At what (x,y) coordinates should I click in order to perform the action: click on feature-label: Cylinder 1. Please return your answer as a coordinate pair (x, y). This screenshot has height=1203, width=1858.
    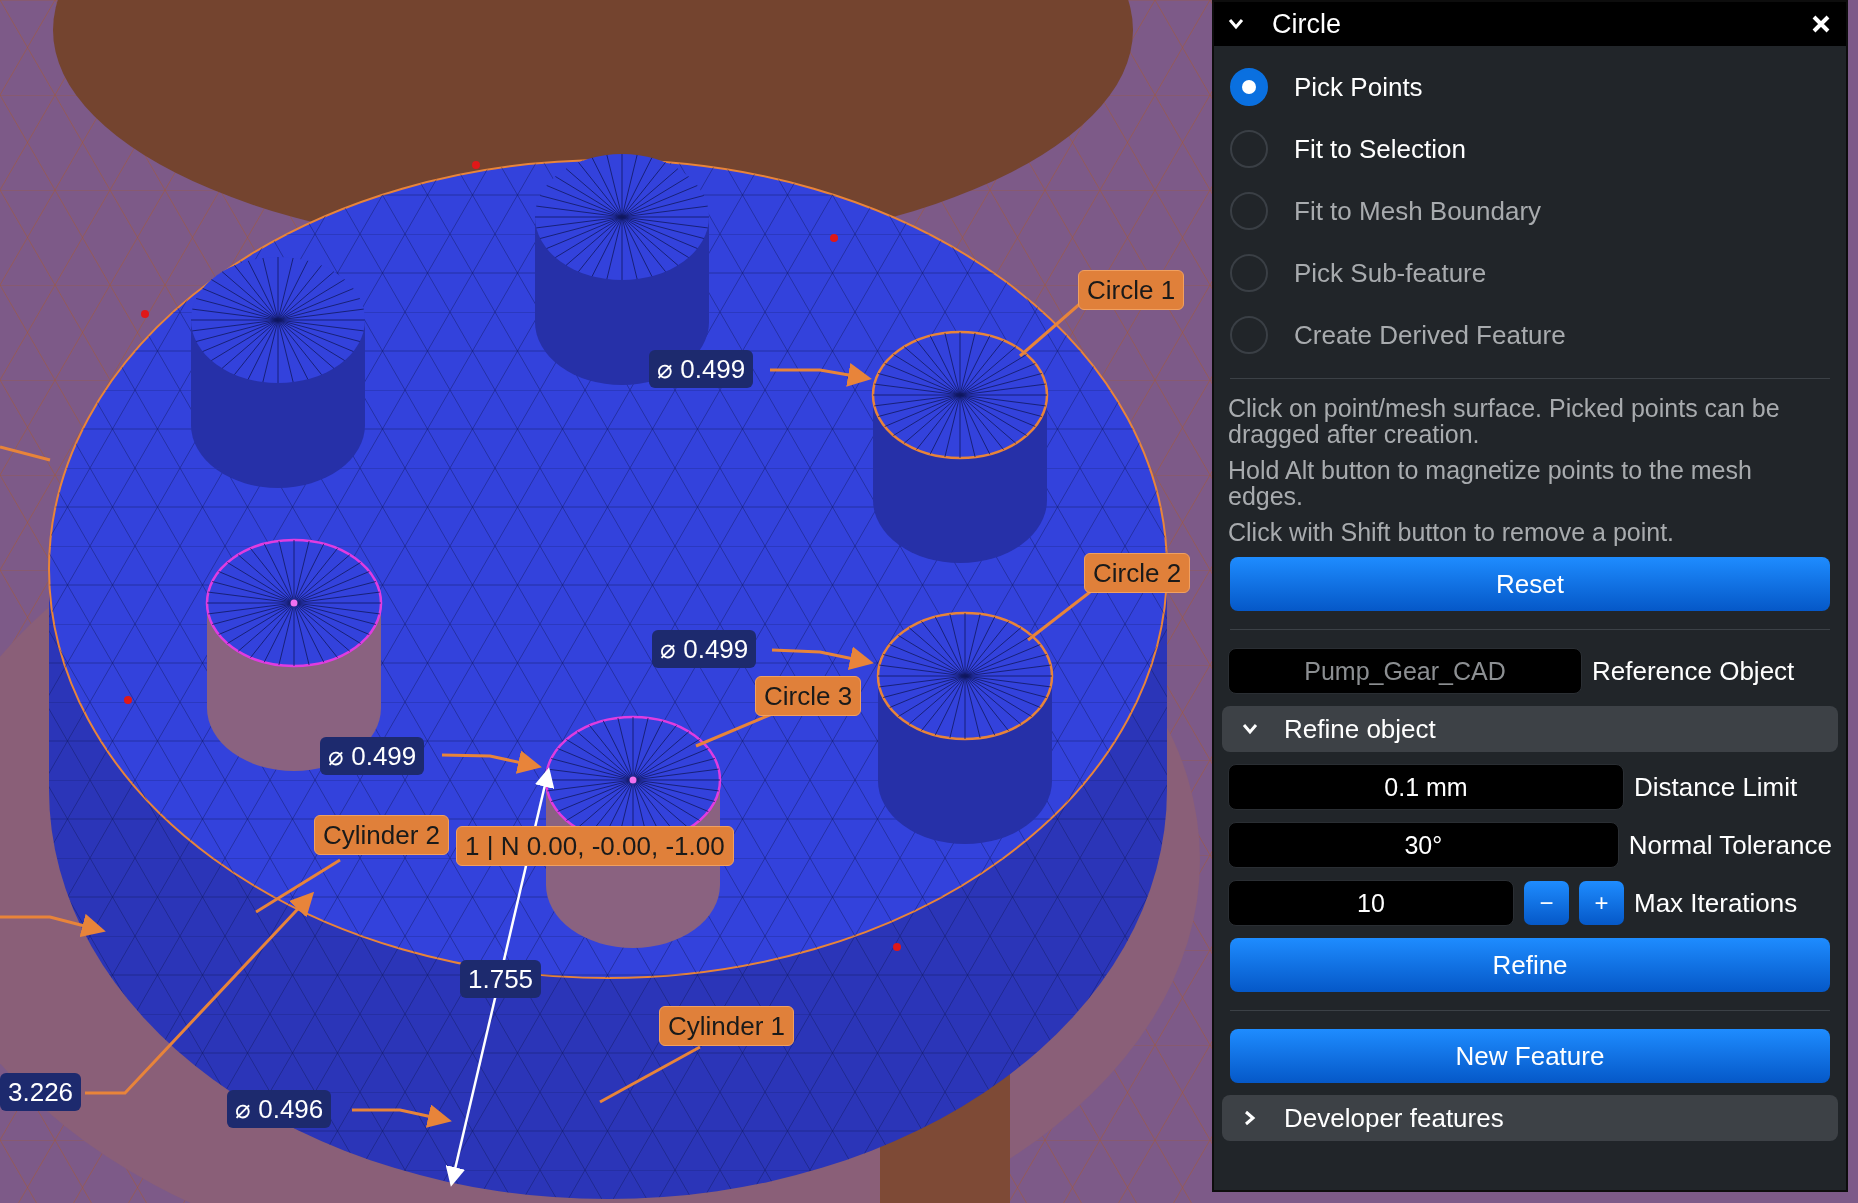
    Looking at the image, I should click on (727, 1026).